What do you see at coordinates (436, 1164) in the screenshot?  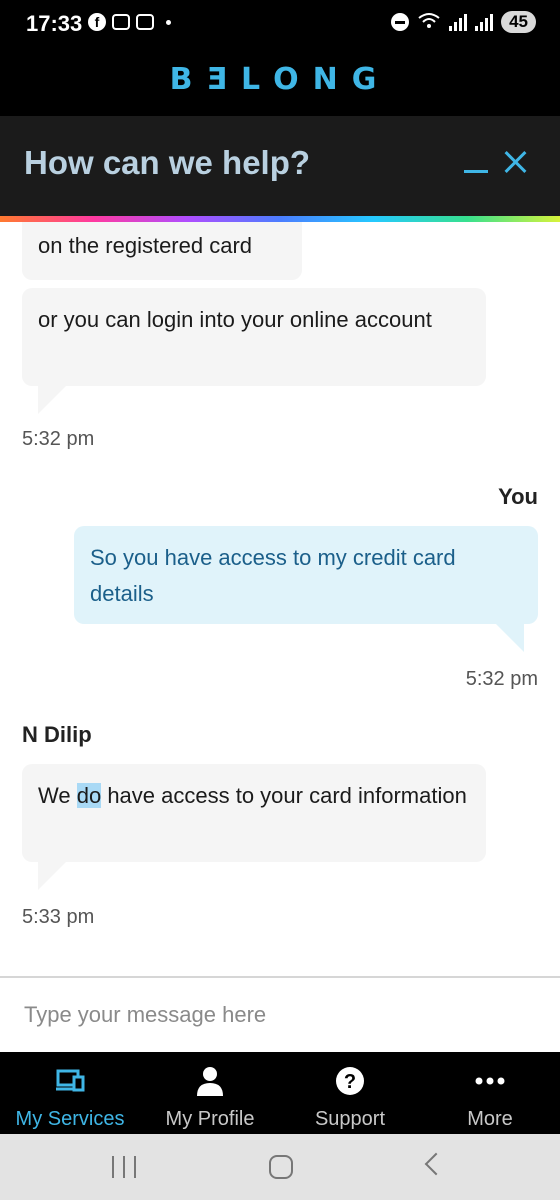 I see `back-icon` at bounding box center [436, 1164].